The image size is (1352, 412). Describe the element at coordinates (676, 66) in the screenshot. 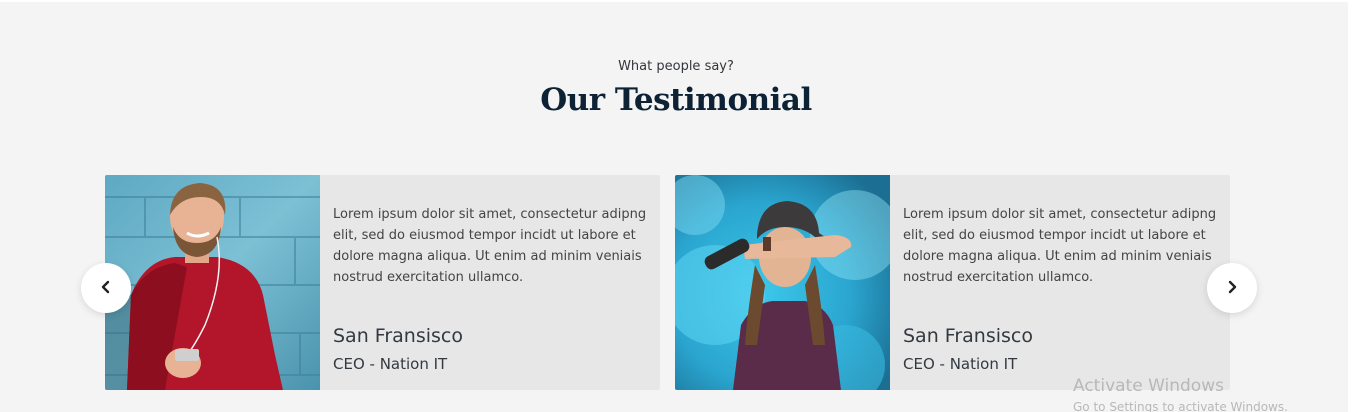

I see `section-eyebrow: What people say?` at that location.